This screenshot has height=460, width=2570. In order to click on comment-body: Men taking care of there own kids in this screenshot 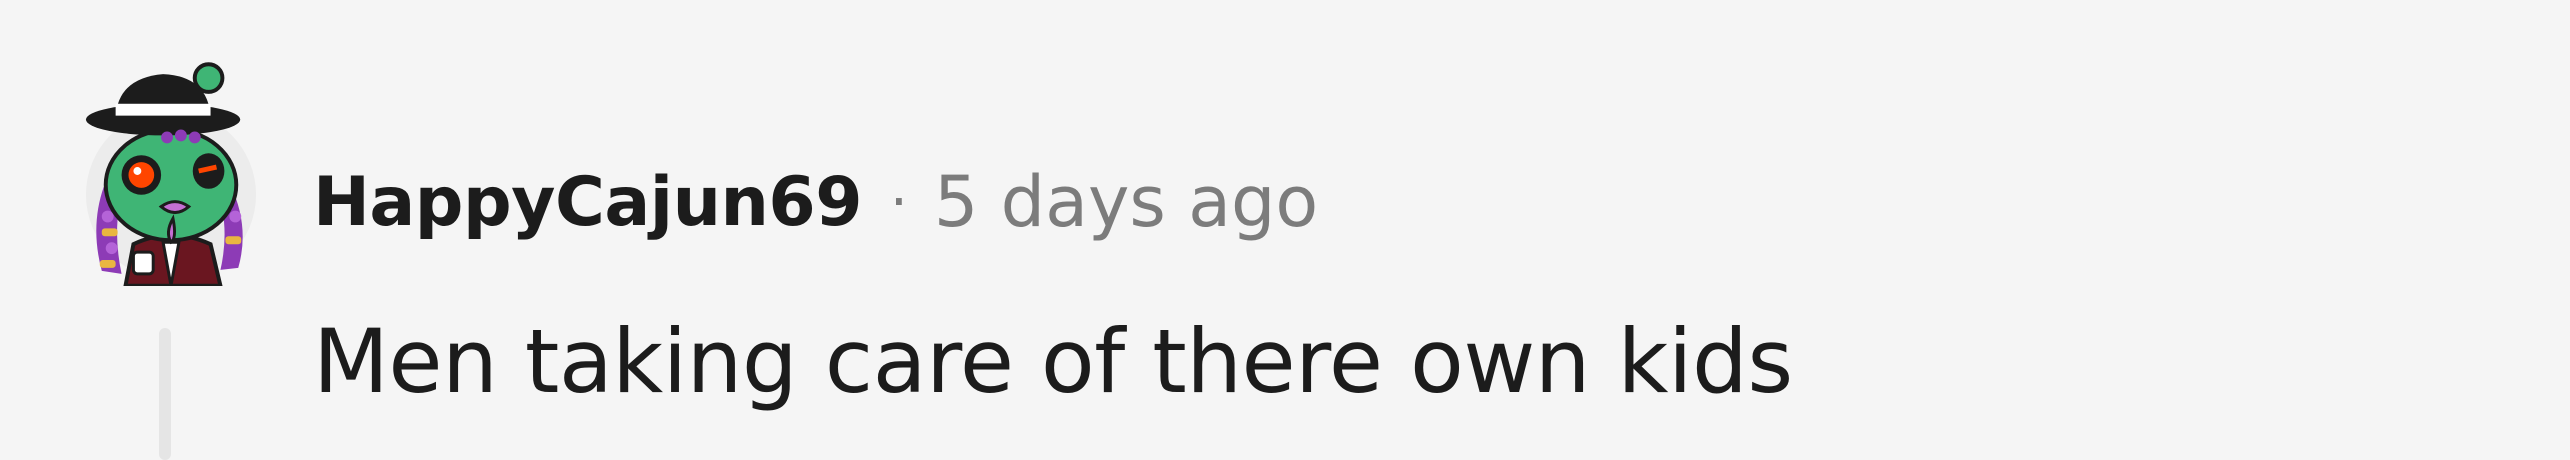, I will do `click(1053, 361)`.